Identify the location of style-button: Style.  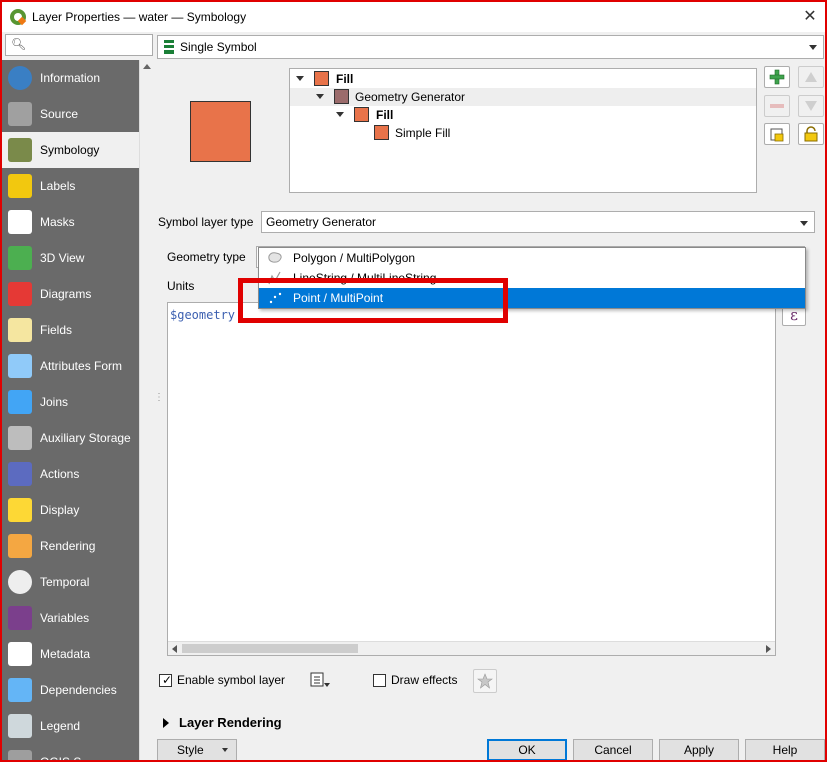
(197, 749).